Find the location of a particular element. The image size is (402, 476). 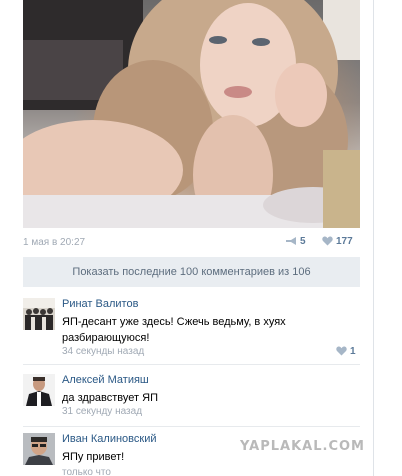

post-meta: 1 мая в 20:27 5 177 is located at coordinates (191, 243).